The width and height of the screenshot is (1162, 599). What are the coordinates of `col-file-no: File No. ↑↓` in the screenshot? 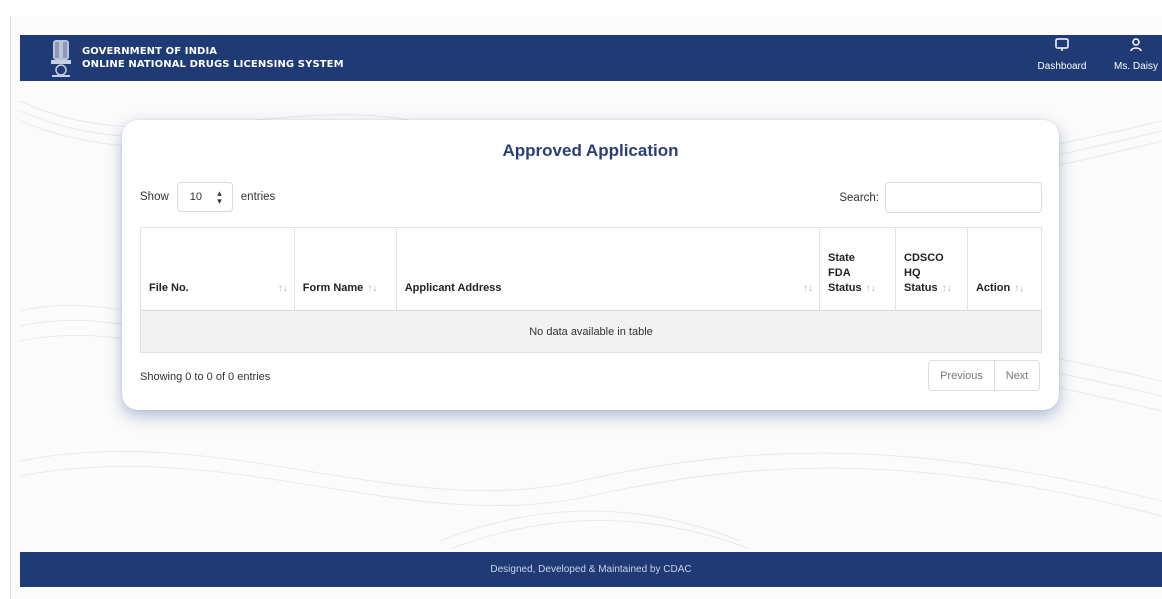 It's located at (217, 269).